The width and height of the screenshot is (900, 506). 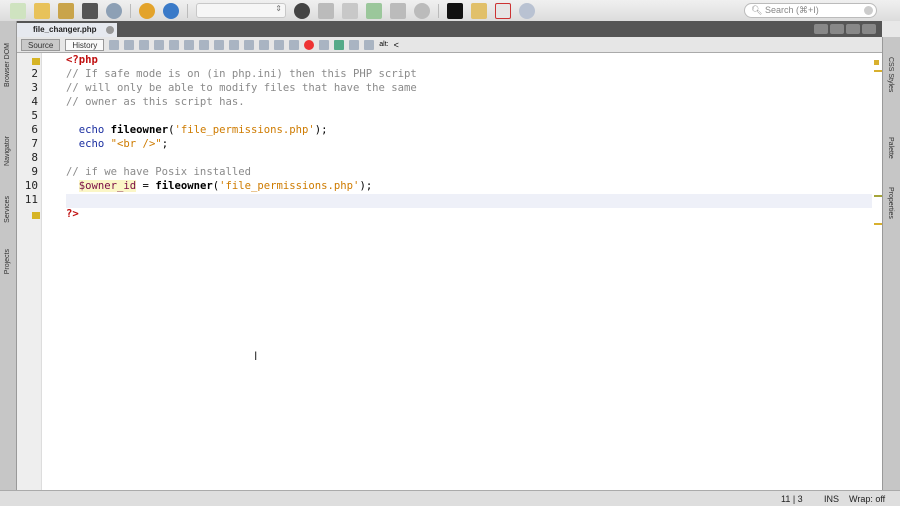 What do you see at coordinates (422, 10) in the screenshot?
I see `profile-icon` at bounding box center [422, 10].